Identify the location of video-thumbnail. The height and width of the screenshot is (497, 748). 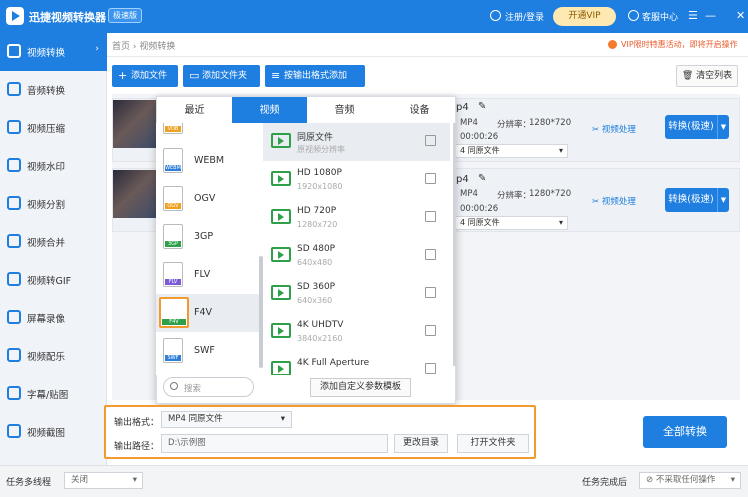
(137, 124).